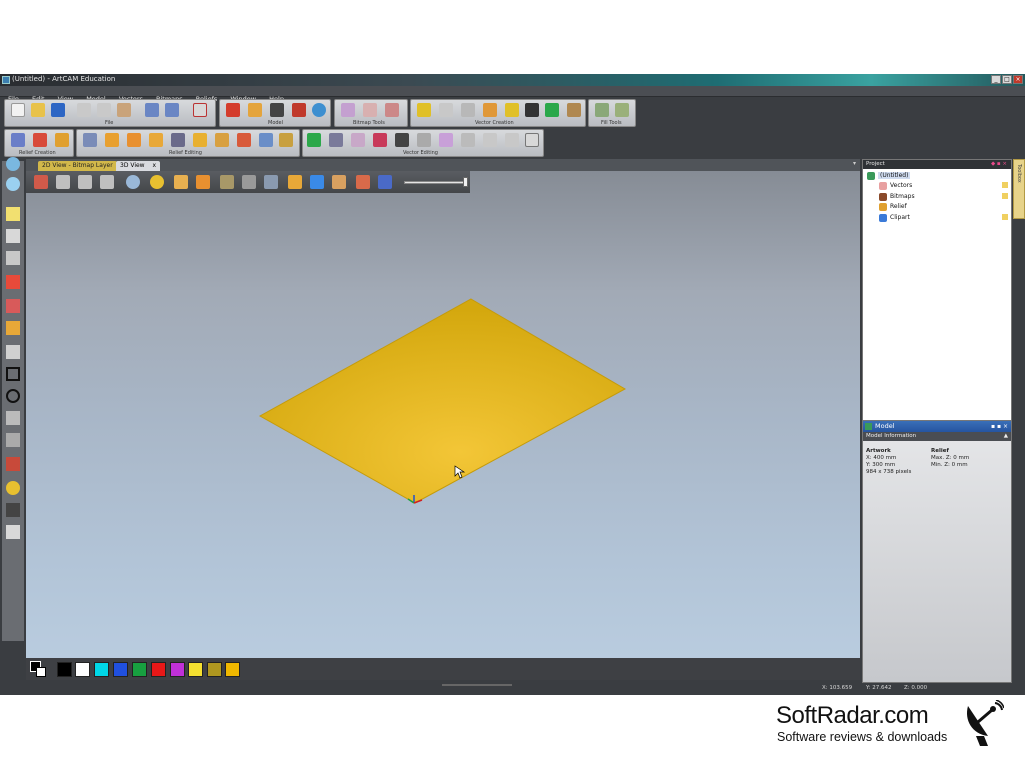 Image resolution: width=1025 pixels, height=769 pixels. I want to click on open-folder-icon, so click(38, 110).